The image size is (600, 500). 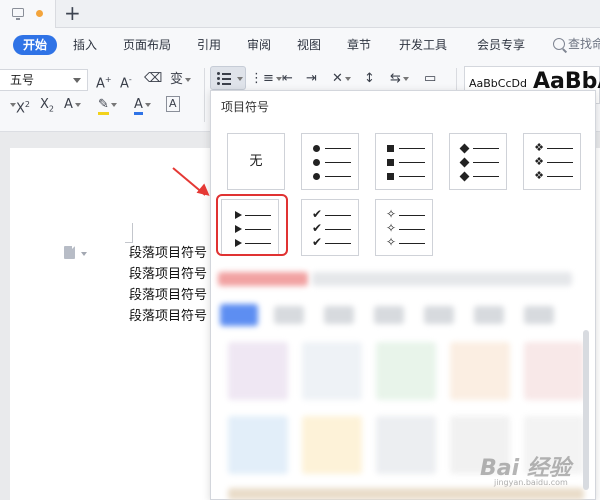 I want to click on font-color-icon: A, so click(x=142, y=105).